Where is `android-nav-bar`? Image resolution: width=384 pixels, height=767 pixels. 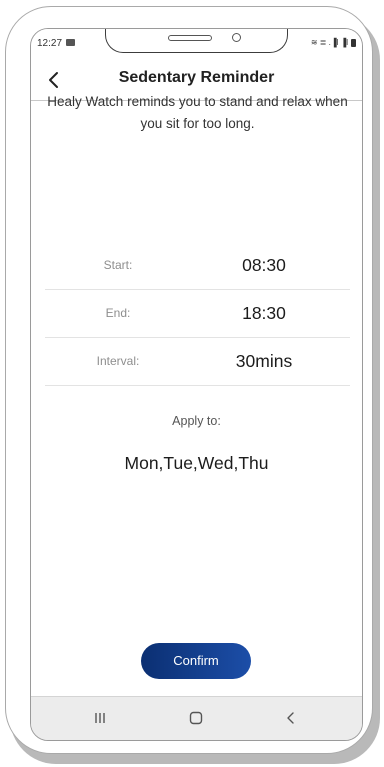
android-nav-bar is located at coordinates (196, 718).